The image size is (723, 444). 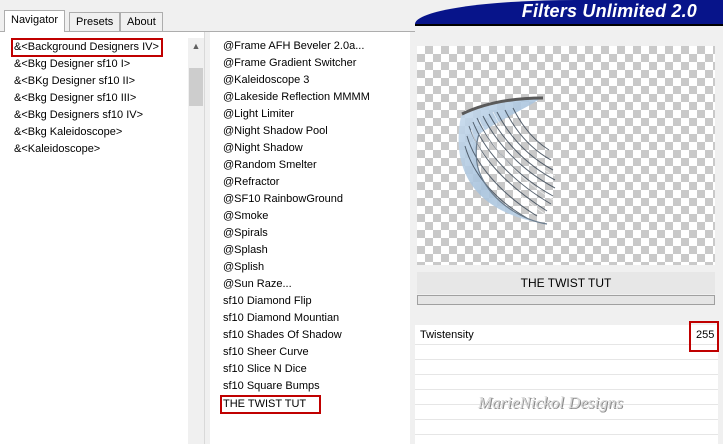 What do you see at coordinates (196, 46) in the screenshot?
I see `scroll-up-arrow-icon: ▲` at bounding box center [196, 46].